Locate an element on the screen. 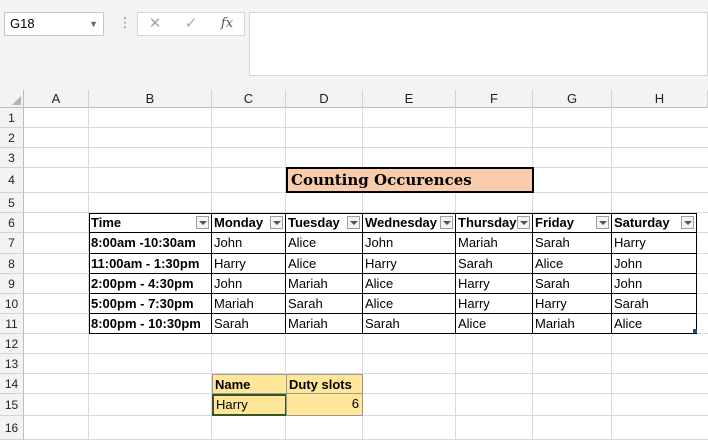  table-resize-handle is located at coordinates (695, 331).